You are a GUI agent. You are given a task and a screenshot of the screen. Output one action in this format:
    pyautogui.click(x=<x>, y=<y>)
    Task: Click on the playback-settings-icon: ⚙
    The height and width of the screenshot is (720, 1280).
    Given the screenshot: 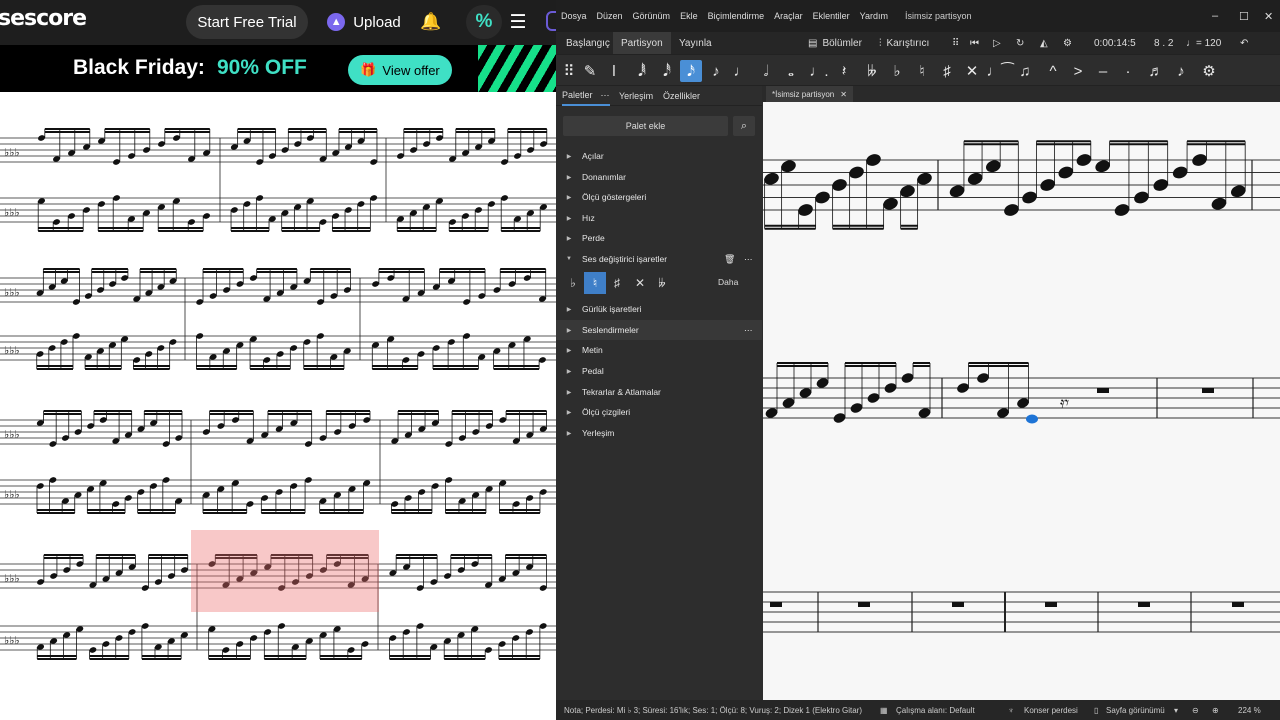 What is the action you would take?
    pyautogui.click(x=1067, y=43)
    